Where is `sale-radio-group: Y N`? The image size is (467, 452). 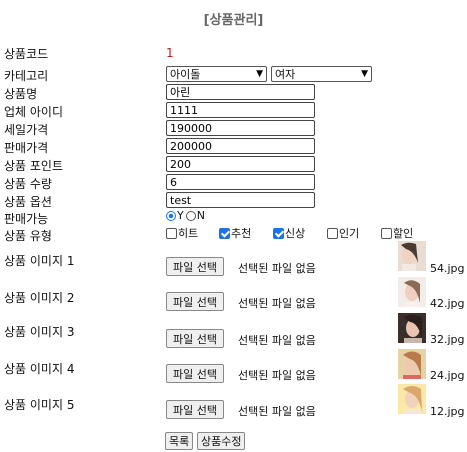
sale-radio-group: Y N is located at coordinates (185, 215).